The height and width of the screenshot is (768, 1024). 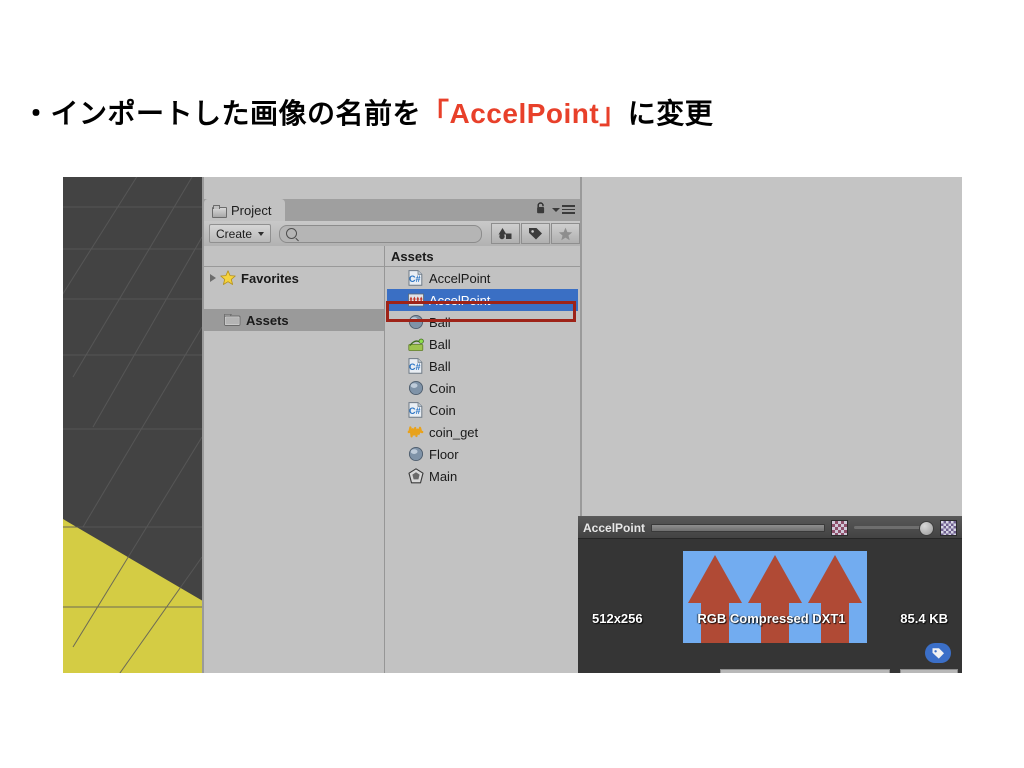 I want to click on preview-header: AccelPoint, so click(x=770, y=528).